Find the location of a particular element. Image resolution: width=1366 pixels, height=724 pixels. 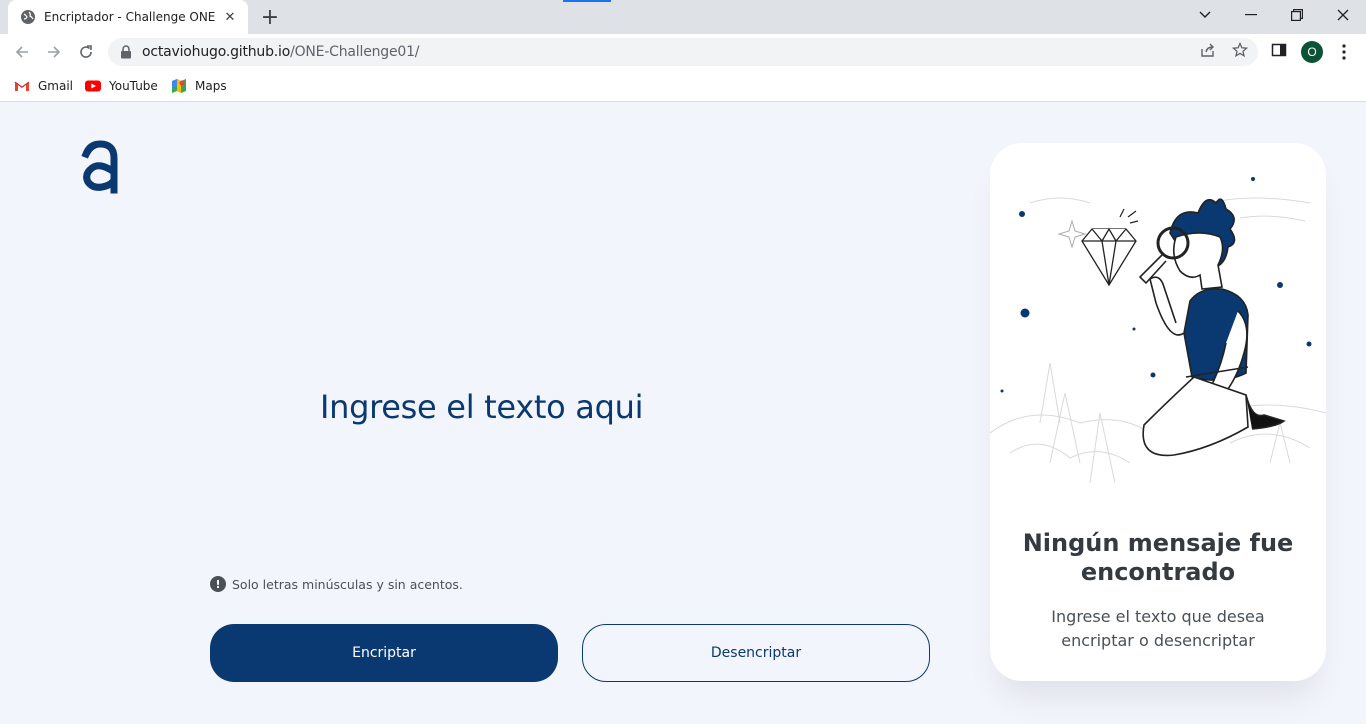

searching-illustration is located at coordinates (1158, 330).